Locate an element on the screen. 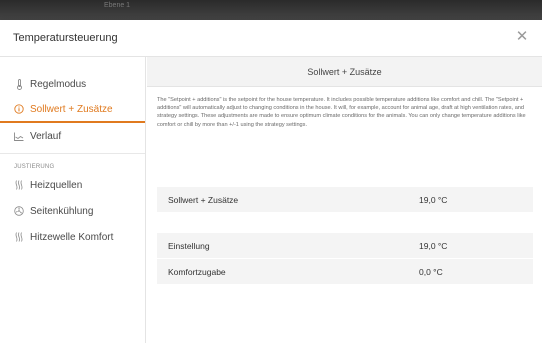 The width and height of the screenshot is (542, 343). fan-icon is located at coordinates (19, 211).